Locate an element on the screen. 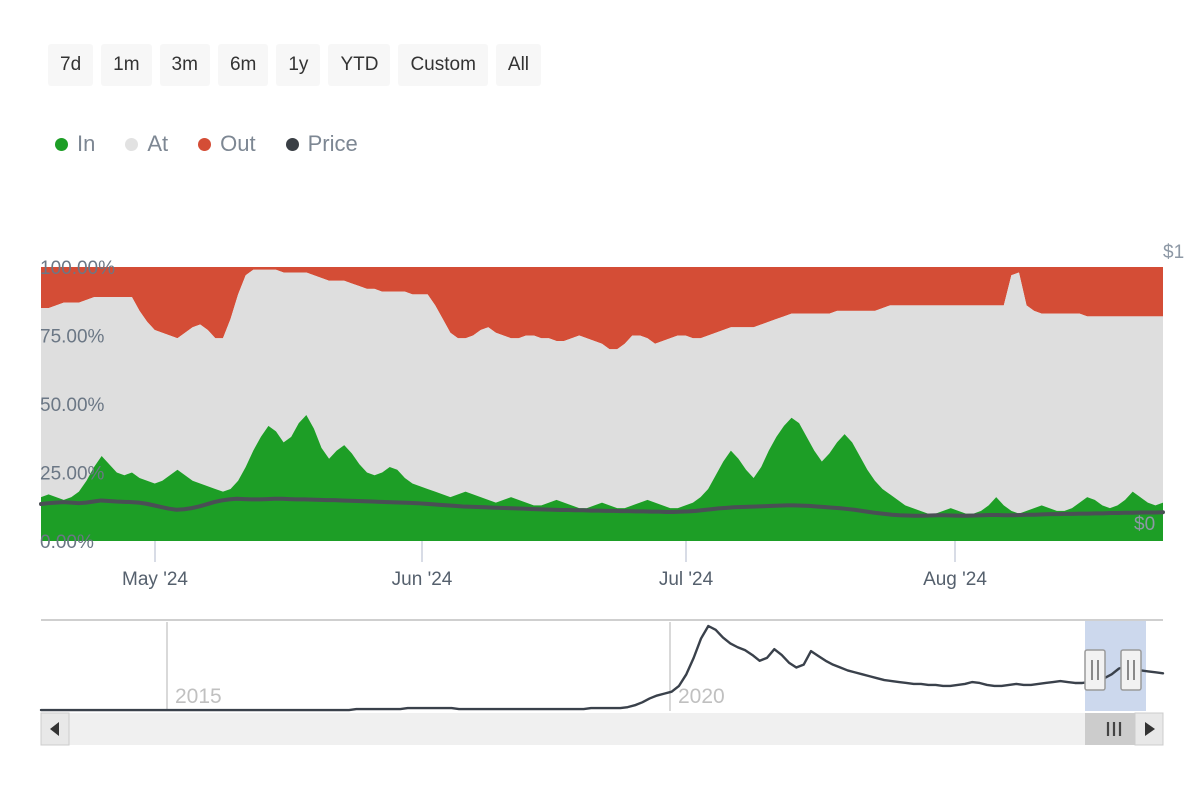  legend-item-out: Out is located at coordinates (227, 143).